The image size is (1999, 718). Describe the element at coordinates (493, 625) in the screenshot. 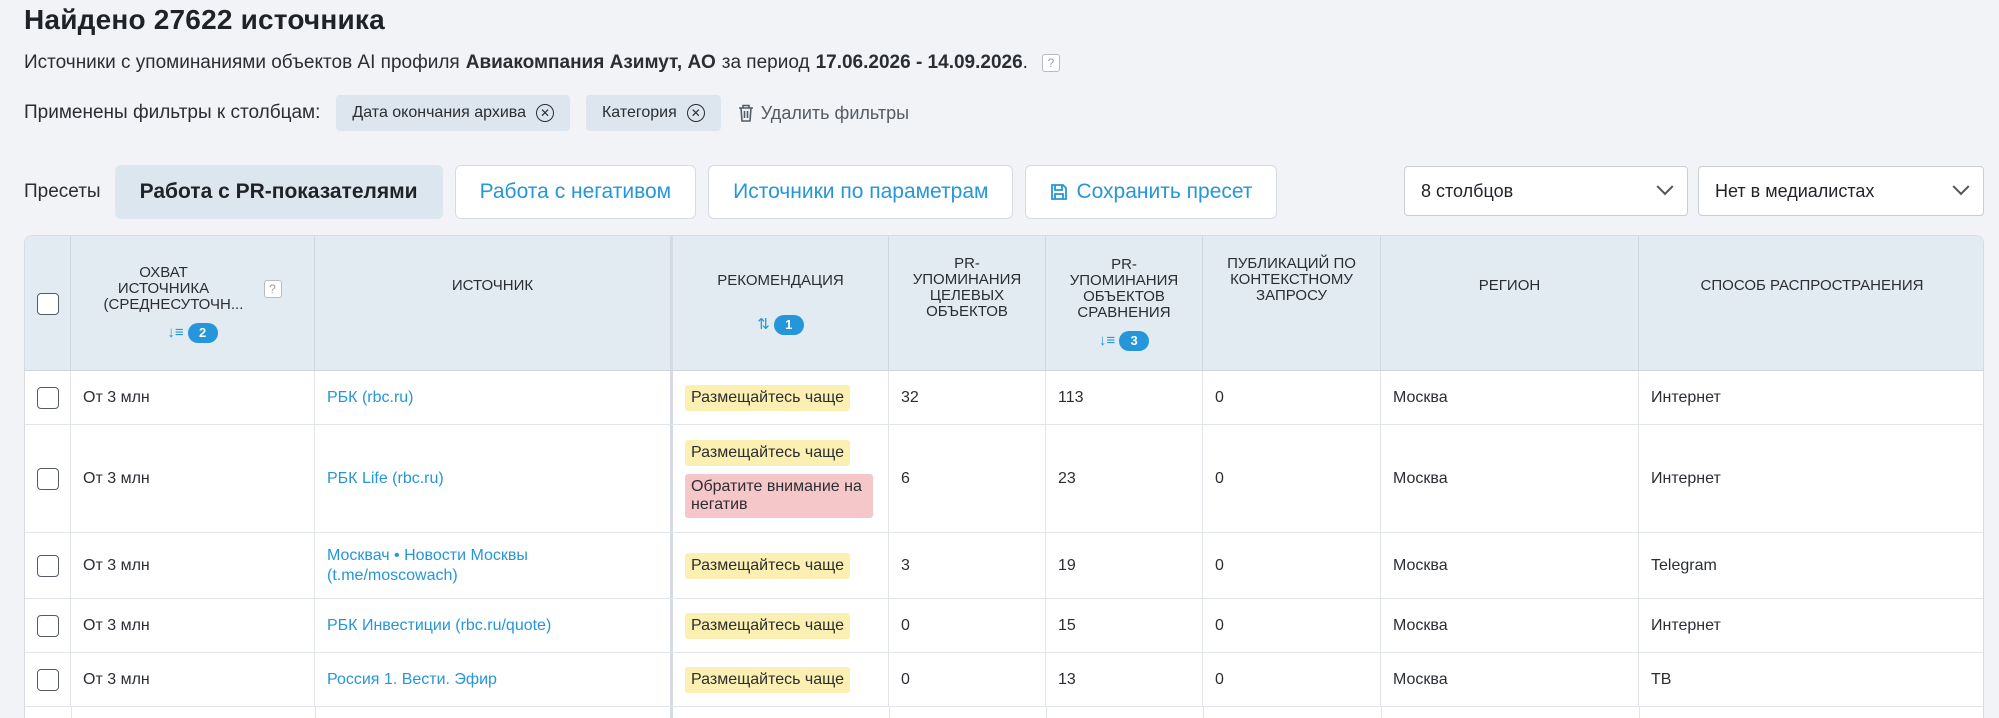

I see `cell-source: РБК Инвестиции (rbc.ru/quote)` at that location.